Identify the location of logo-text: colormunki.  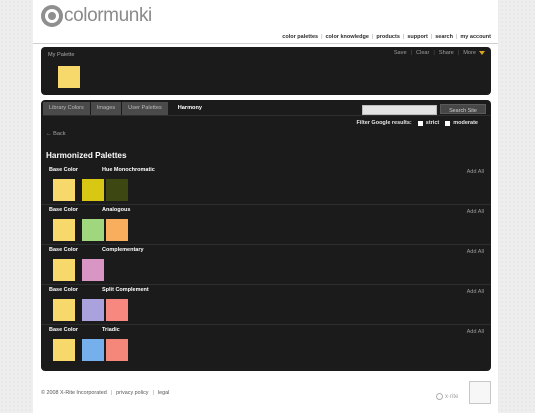
(108, 15).